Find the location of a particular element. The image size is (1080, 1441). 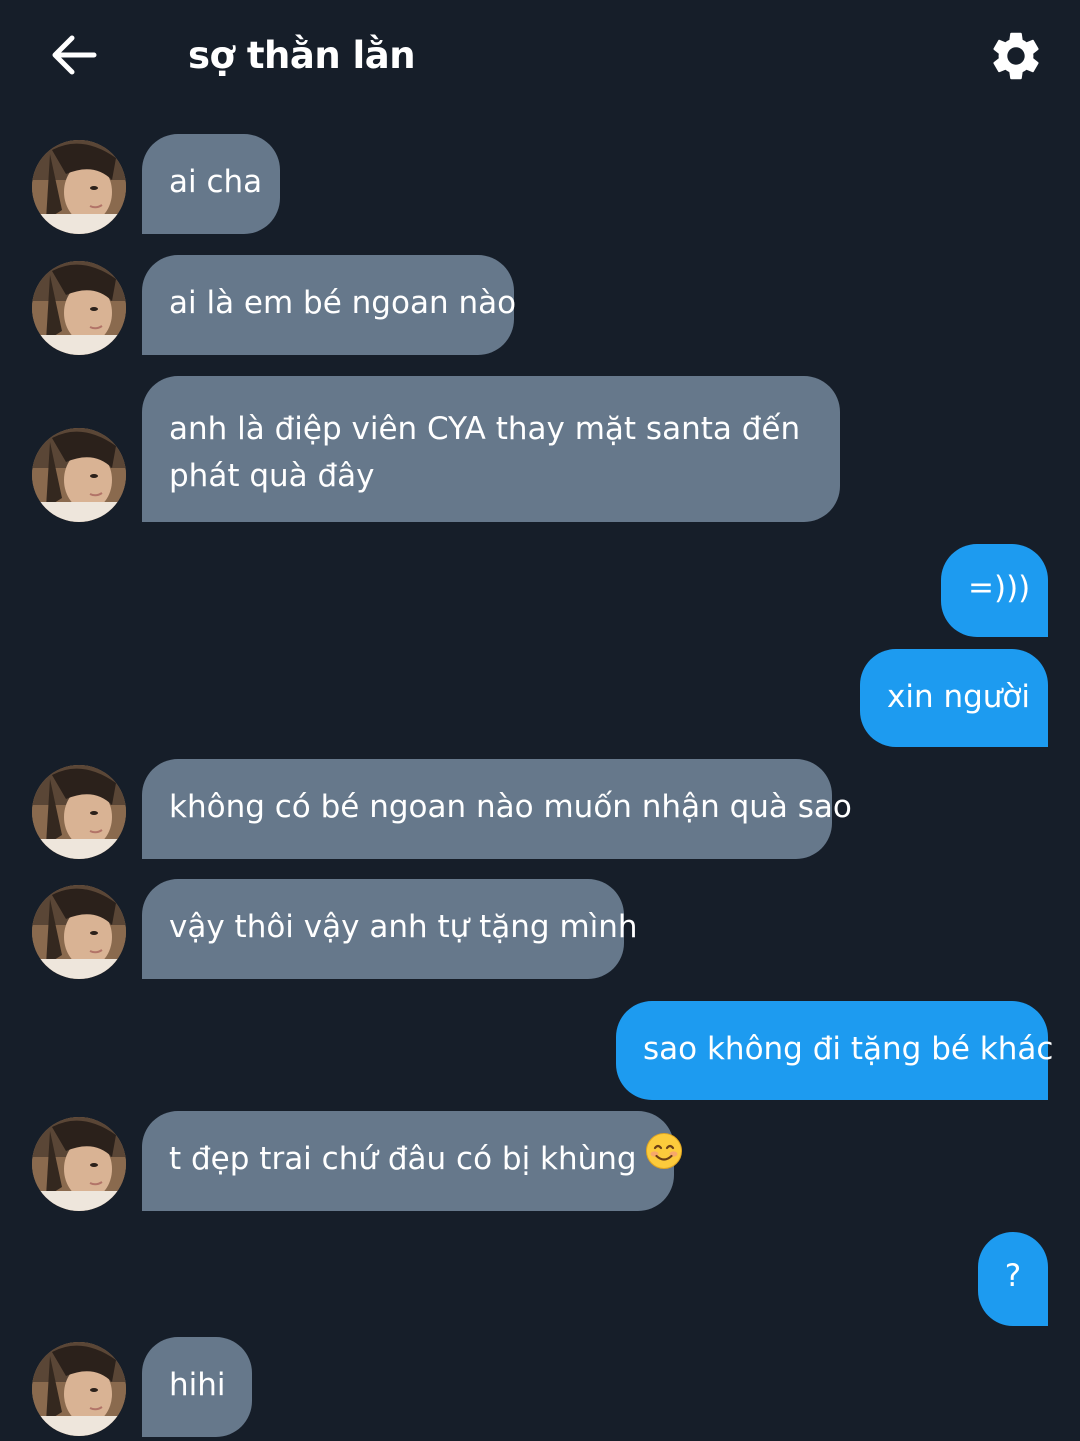

message-bubble: sao không đi tặng bé khác is located at coordinates (834, 1050).